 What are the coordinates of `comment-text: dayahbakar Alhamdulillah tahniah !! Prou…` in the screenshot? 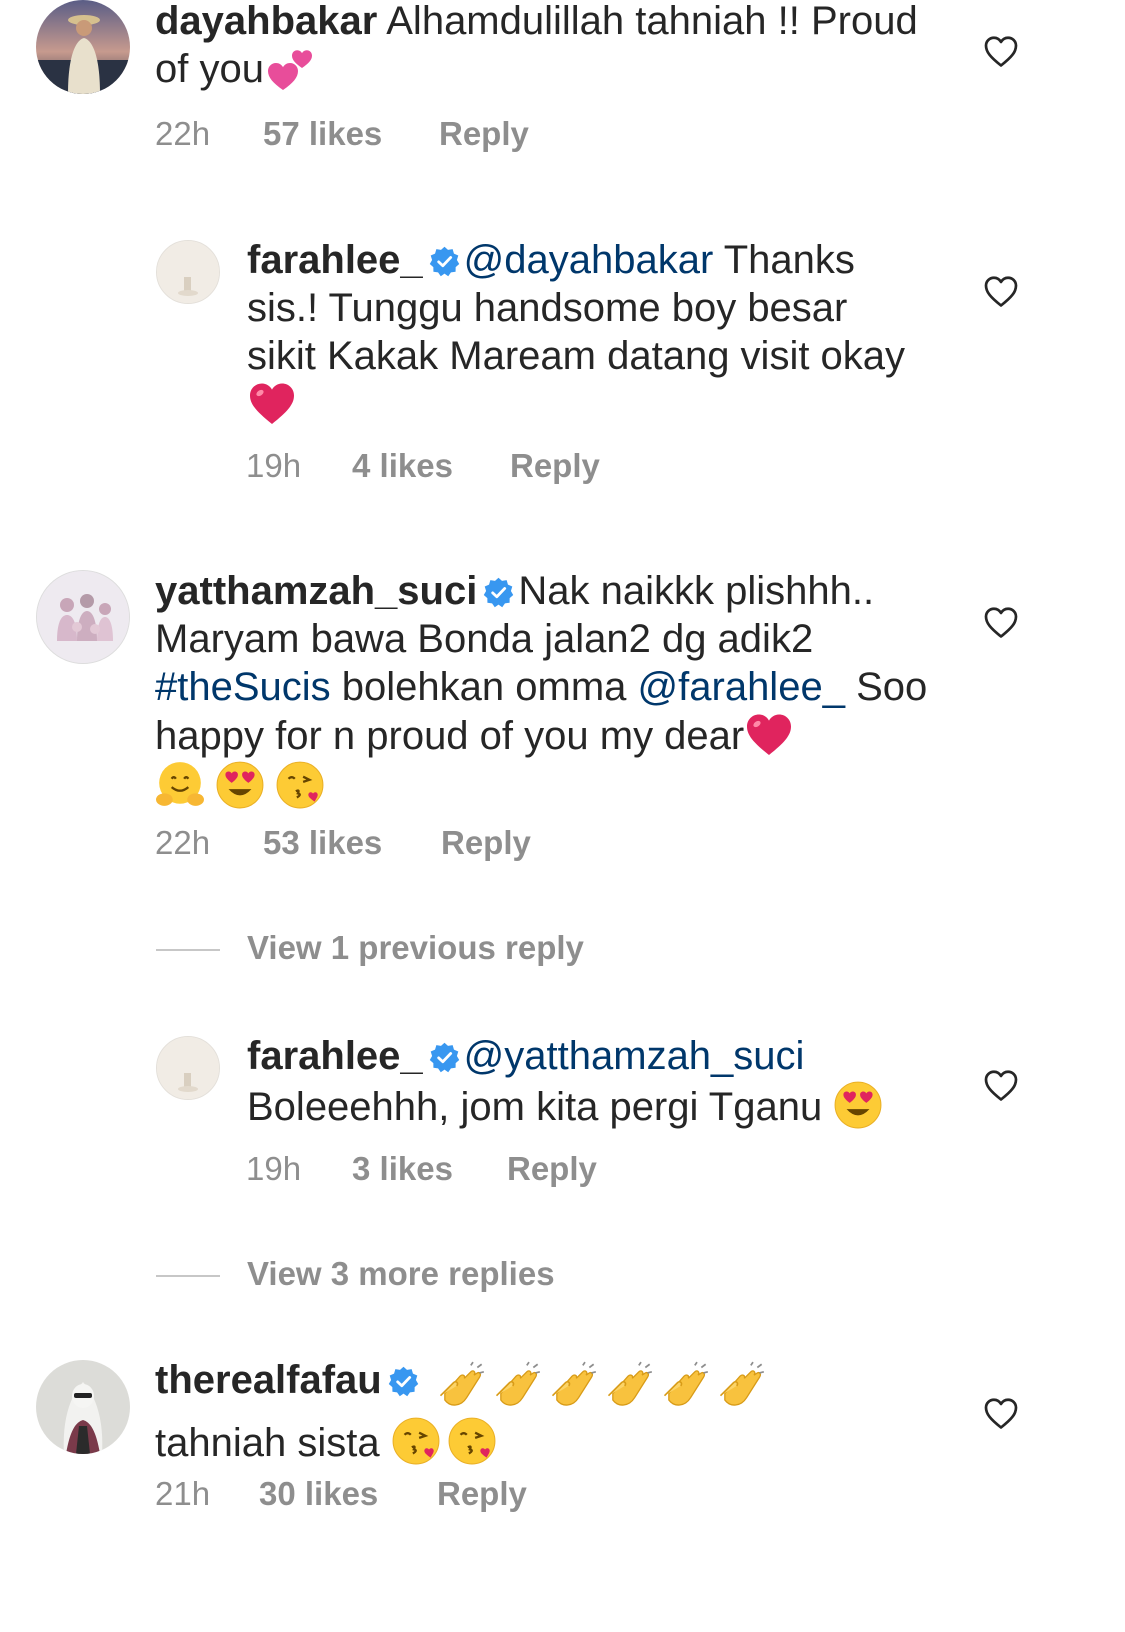 It's located at (550, 47).